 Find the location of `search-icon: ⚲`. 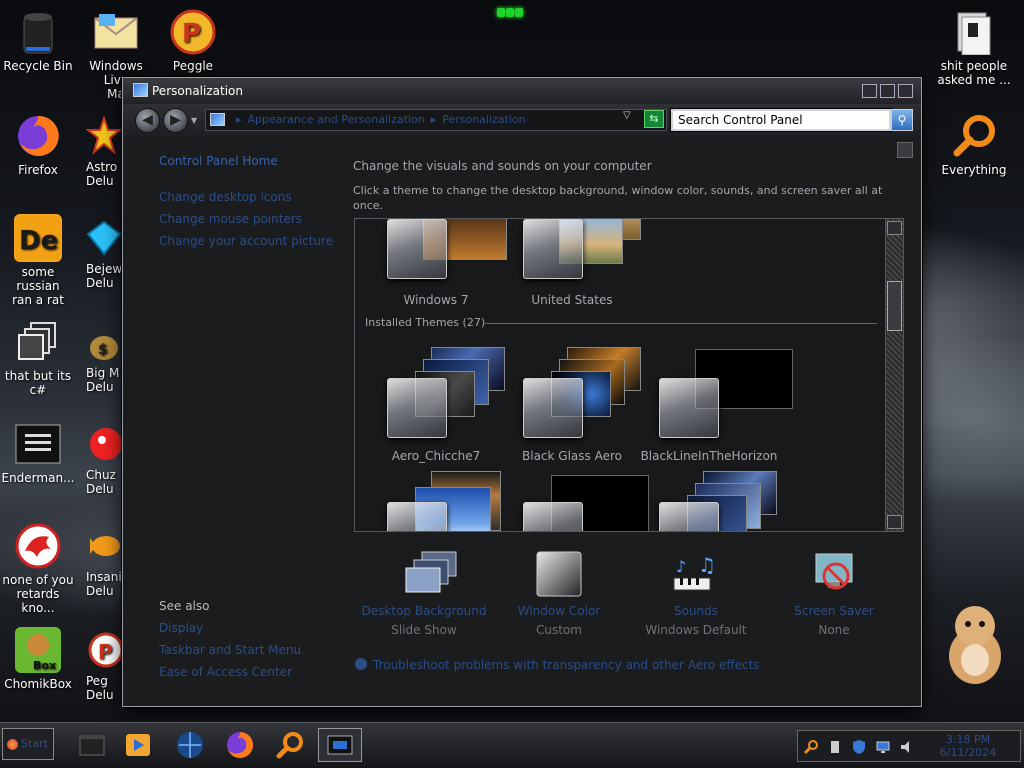

search-icon: ⚲ is located at coordinates (902, 120).